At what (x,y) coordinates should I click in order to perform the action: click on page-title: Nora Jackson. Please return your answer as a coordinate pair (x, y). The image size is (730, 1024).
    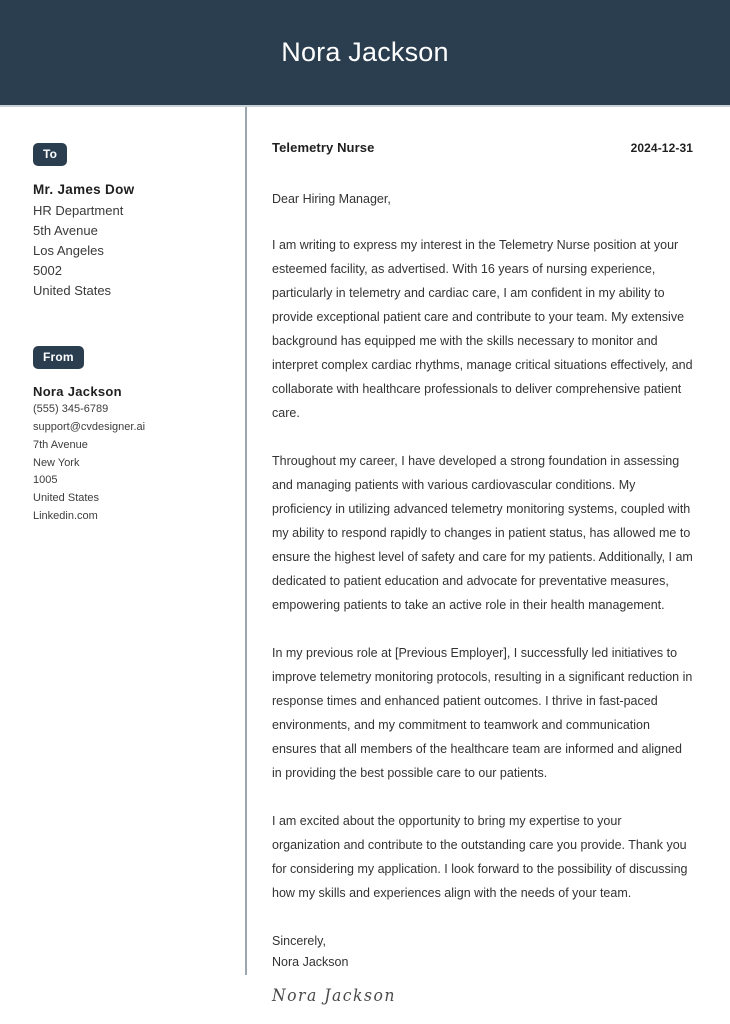
    Looking at the image, I should click on (365, 52).